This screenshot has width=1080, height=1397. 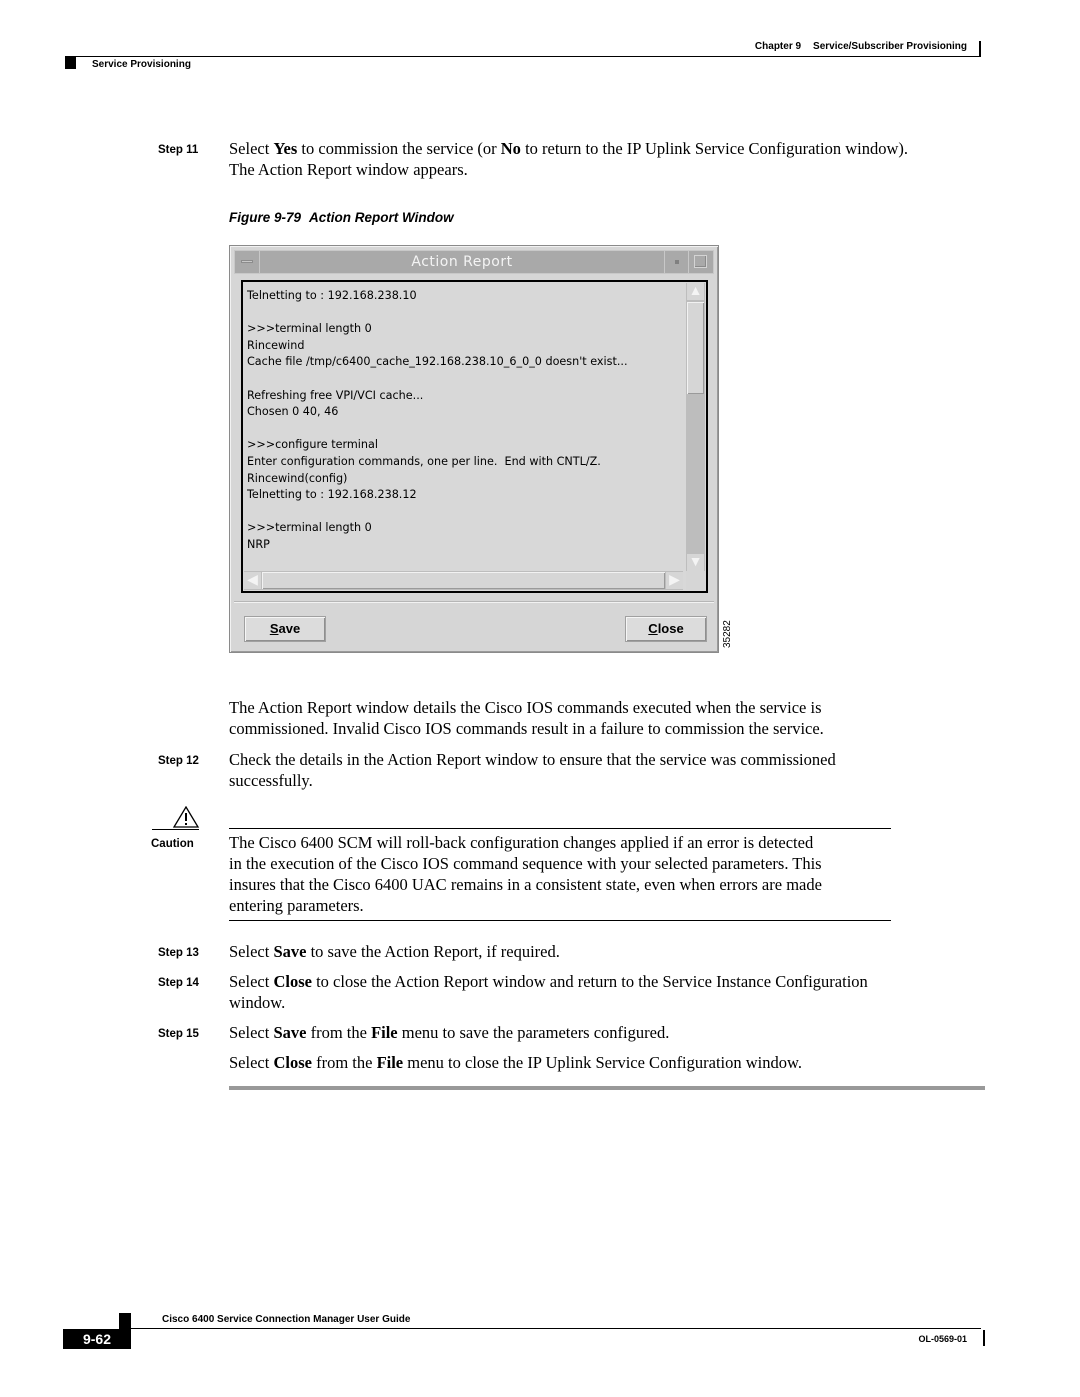 What do you see at coordinates (778, 46) in the screenshot?
I see `chapter-number: Chapter 9` at bounding box center [778, 46].